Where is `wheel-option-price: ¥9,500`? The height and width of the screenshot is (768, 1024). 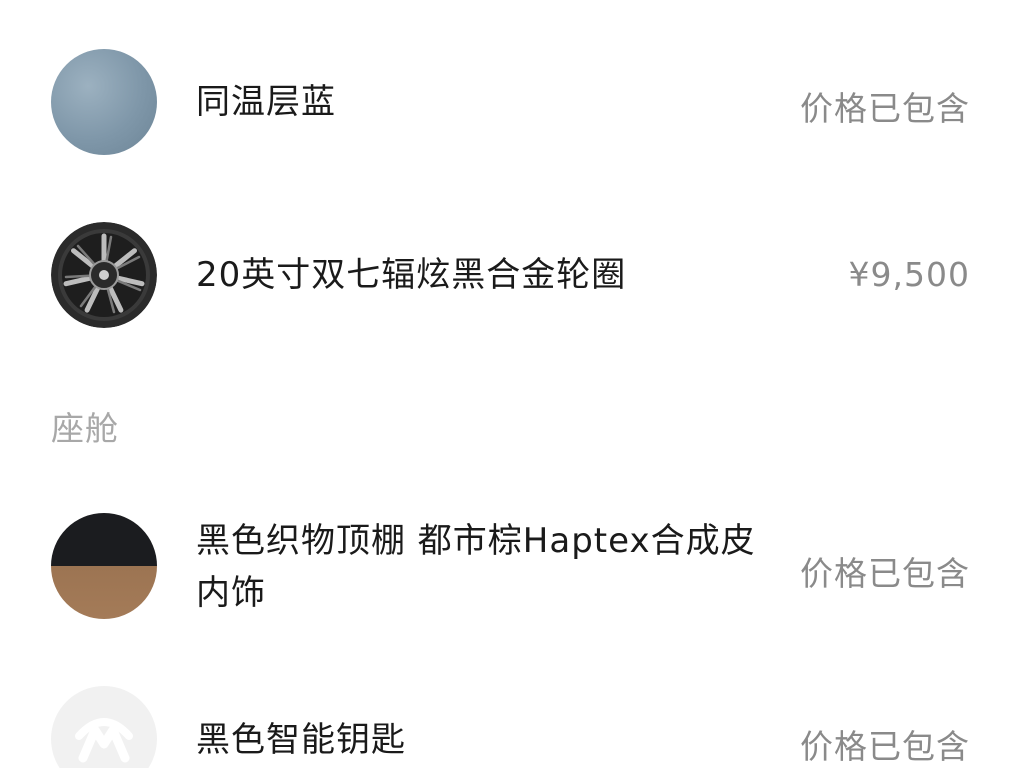 wheel-option-price: ¥9,500 is located at coordinates (909, 274).